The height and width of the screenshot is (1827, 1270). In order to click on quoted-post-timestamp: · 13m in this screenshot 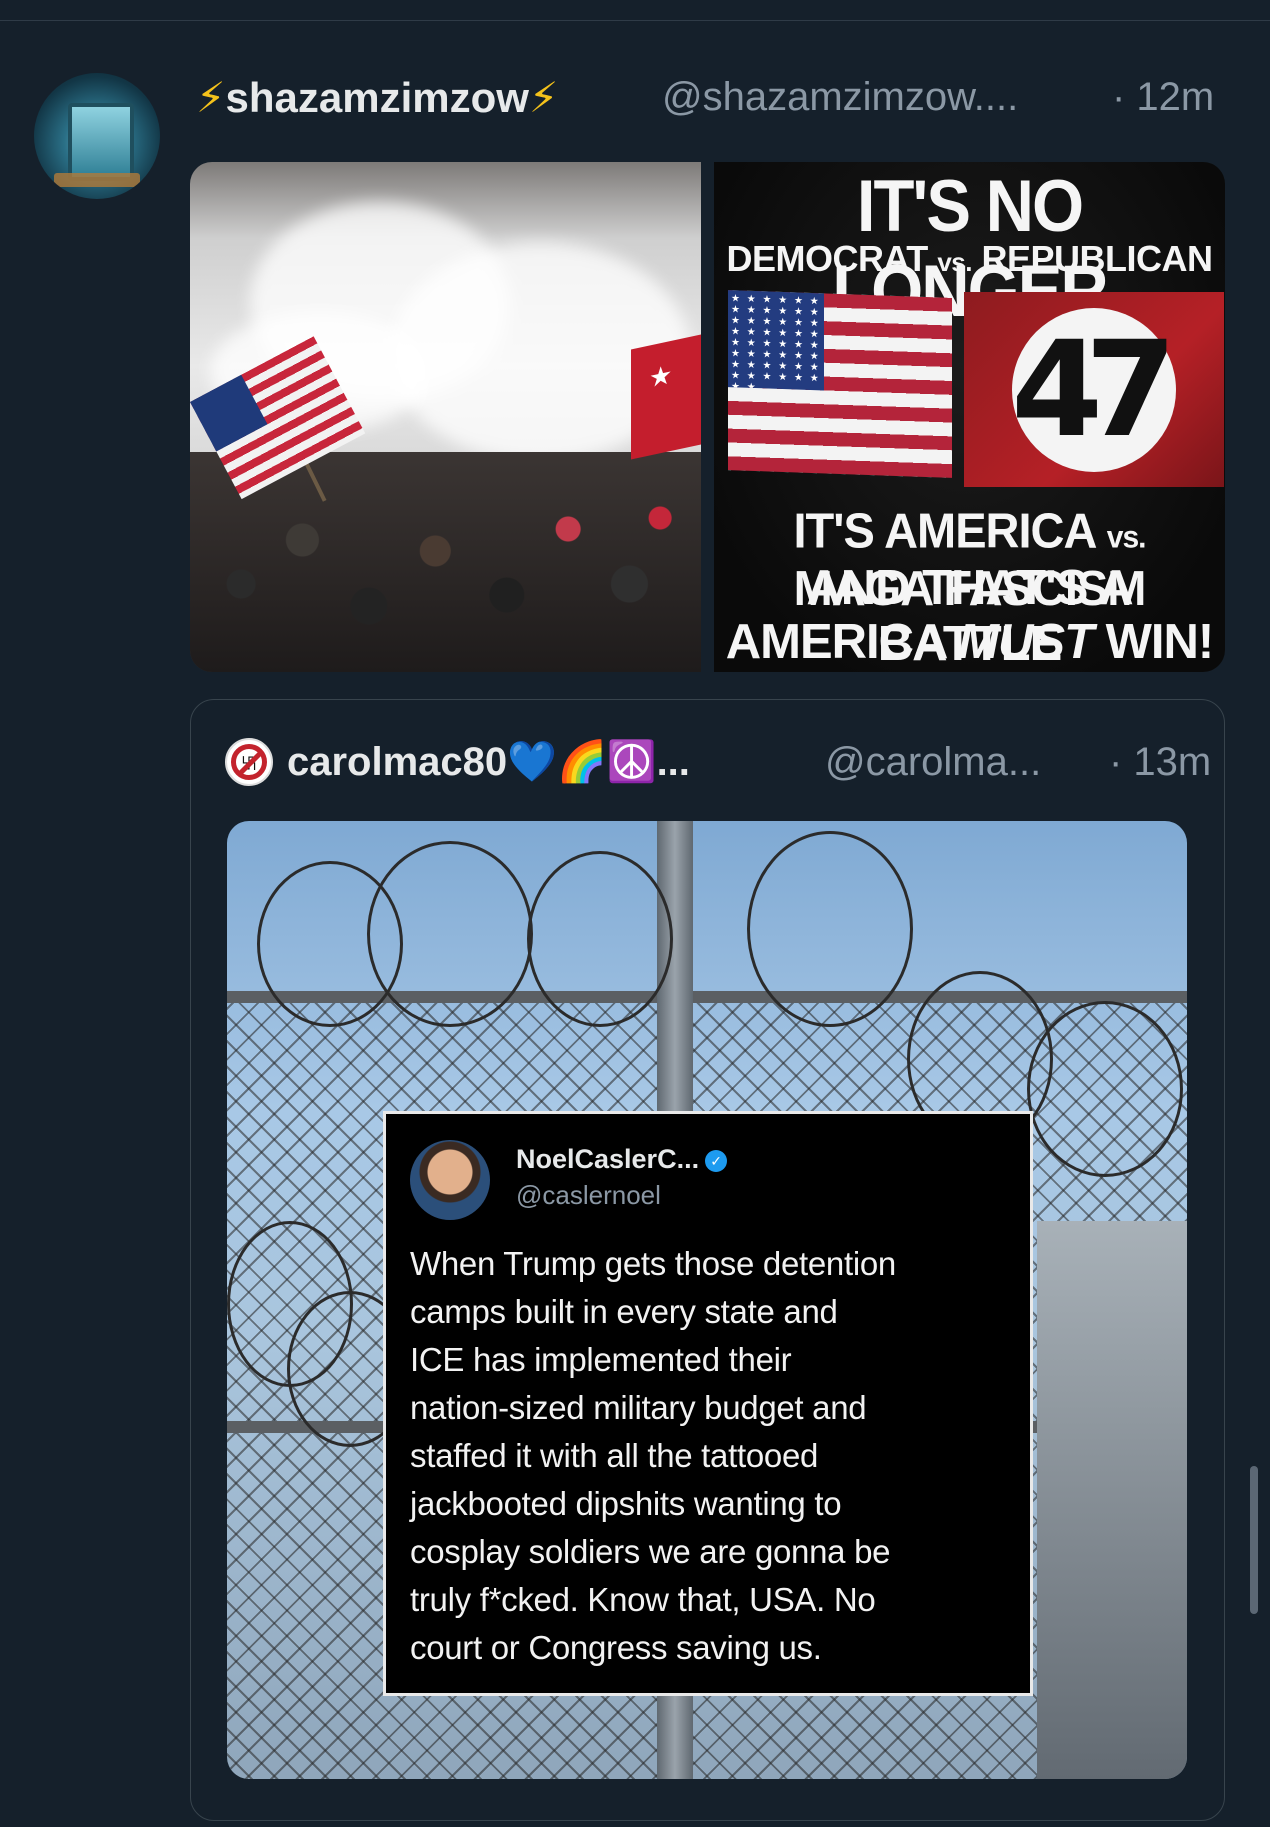, I will do `click(1160, 762)`.